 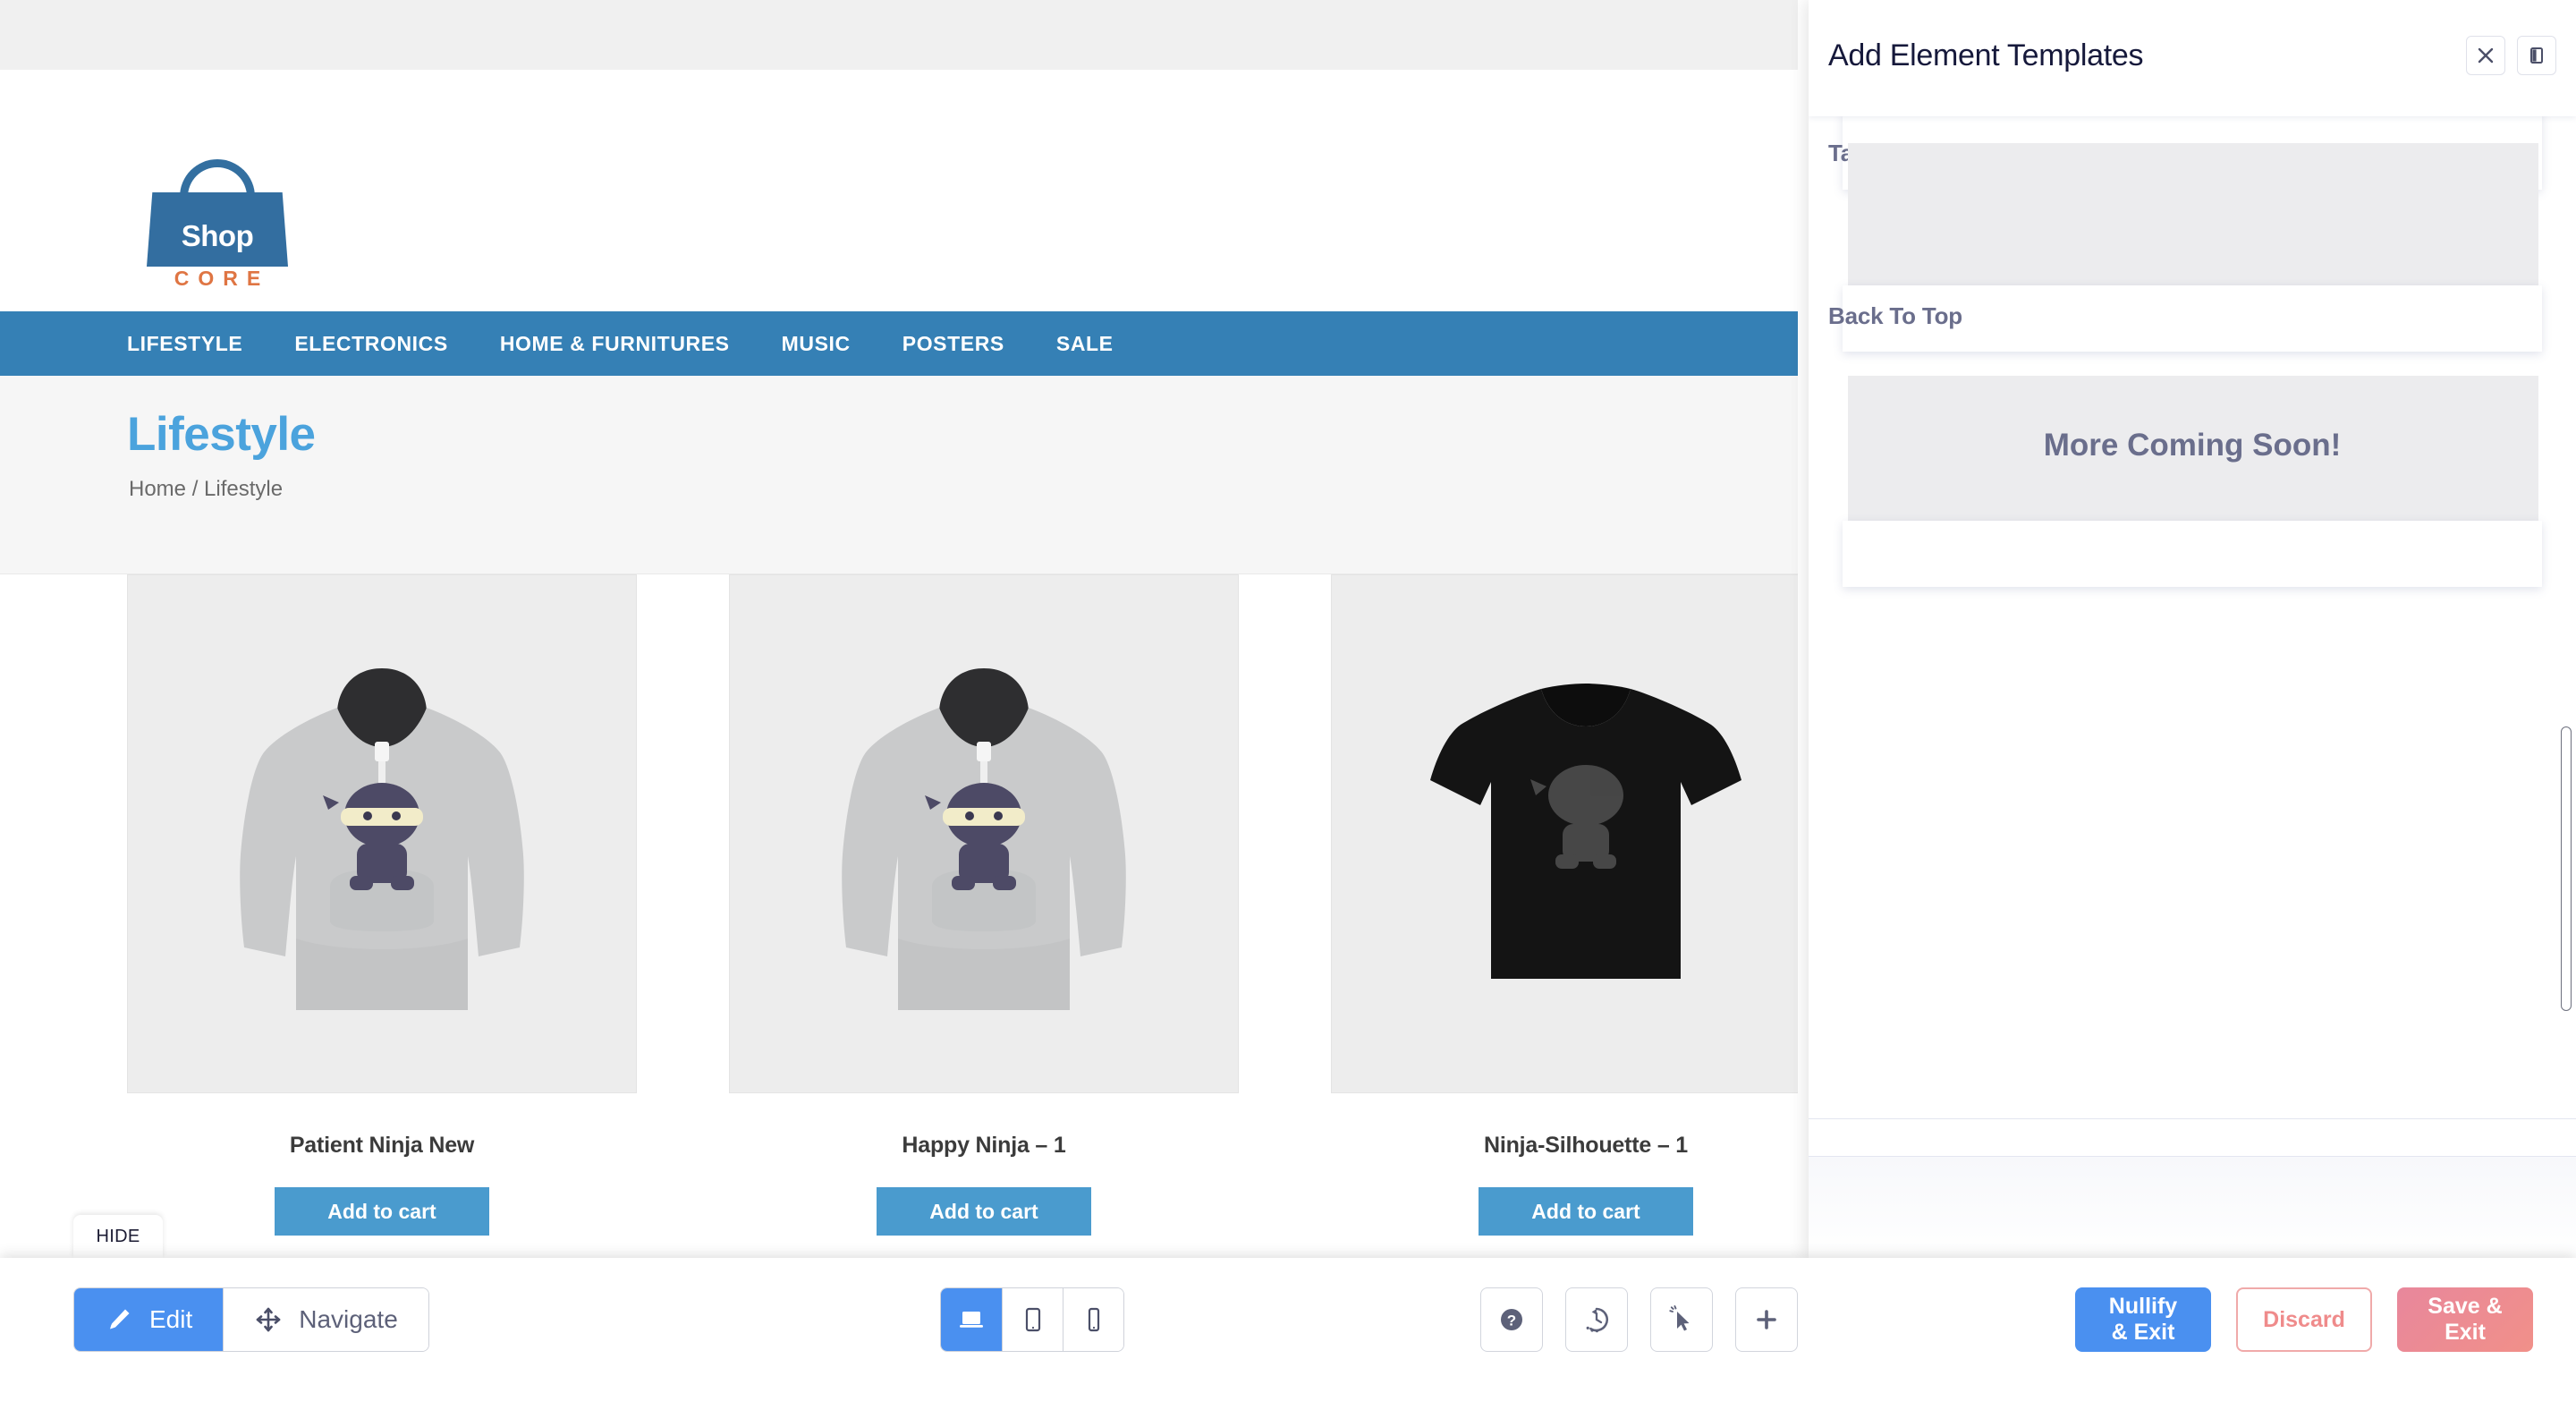 I want to click on help-button: ?, so click(x=1511, y=1320).